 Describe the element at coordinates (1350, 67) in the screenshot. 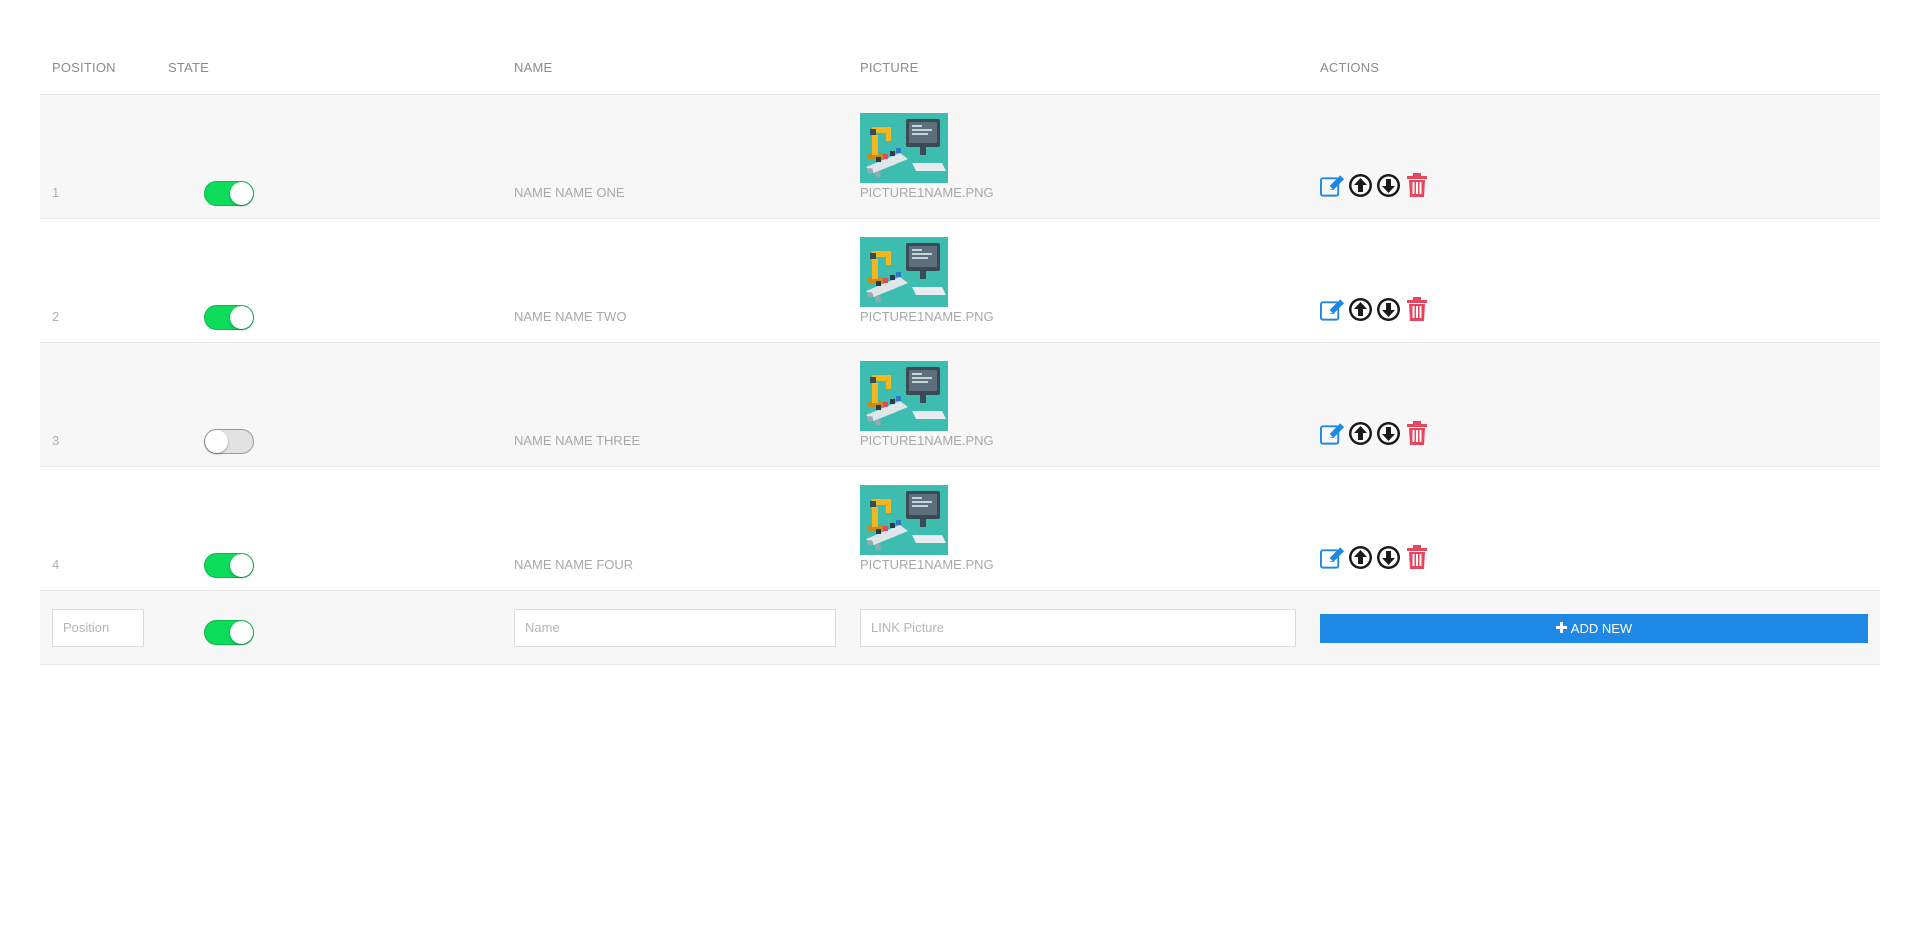

I see `header-actions: ACTIONS` at that location.